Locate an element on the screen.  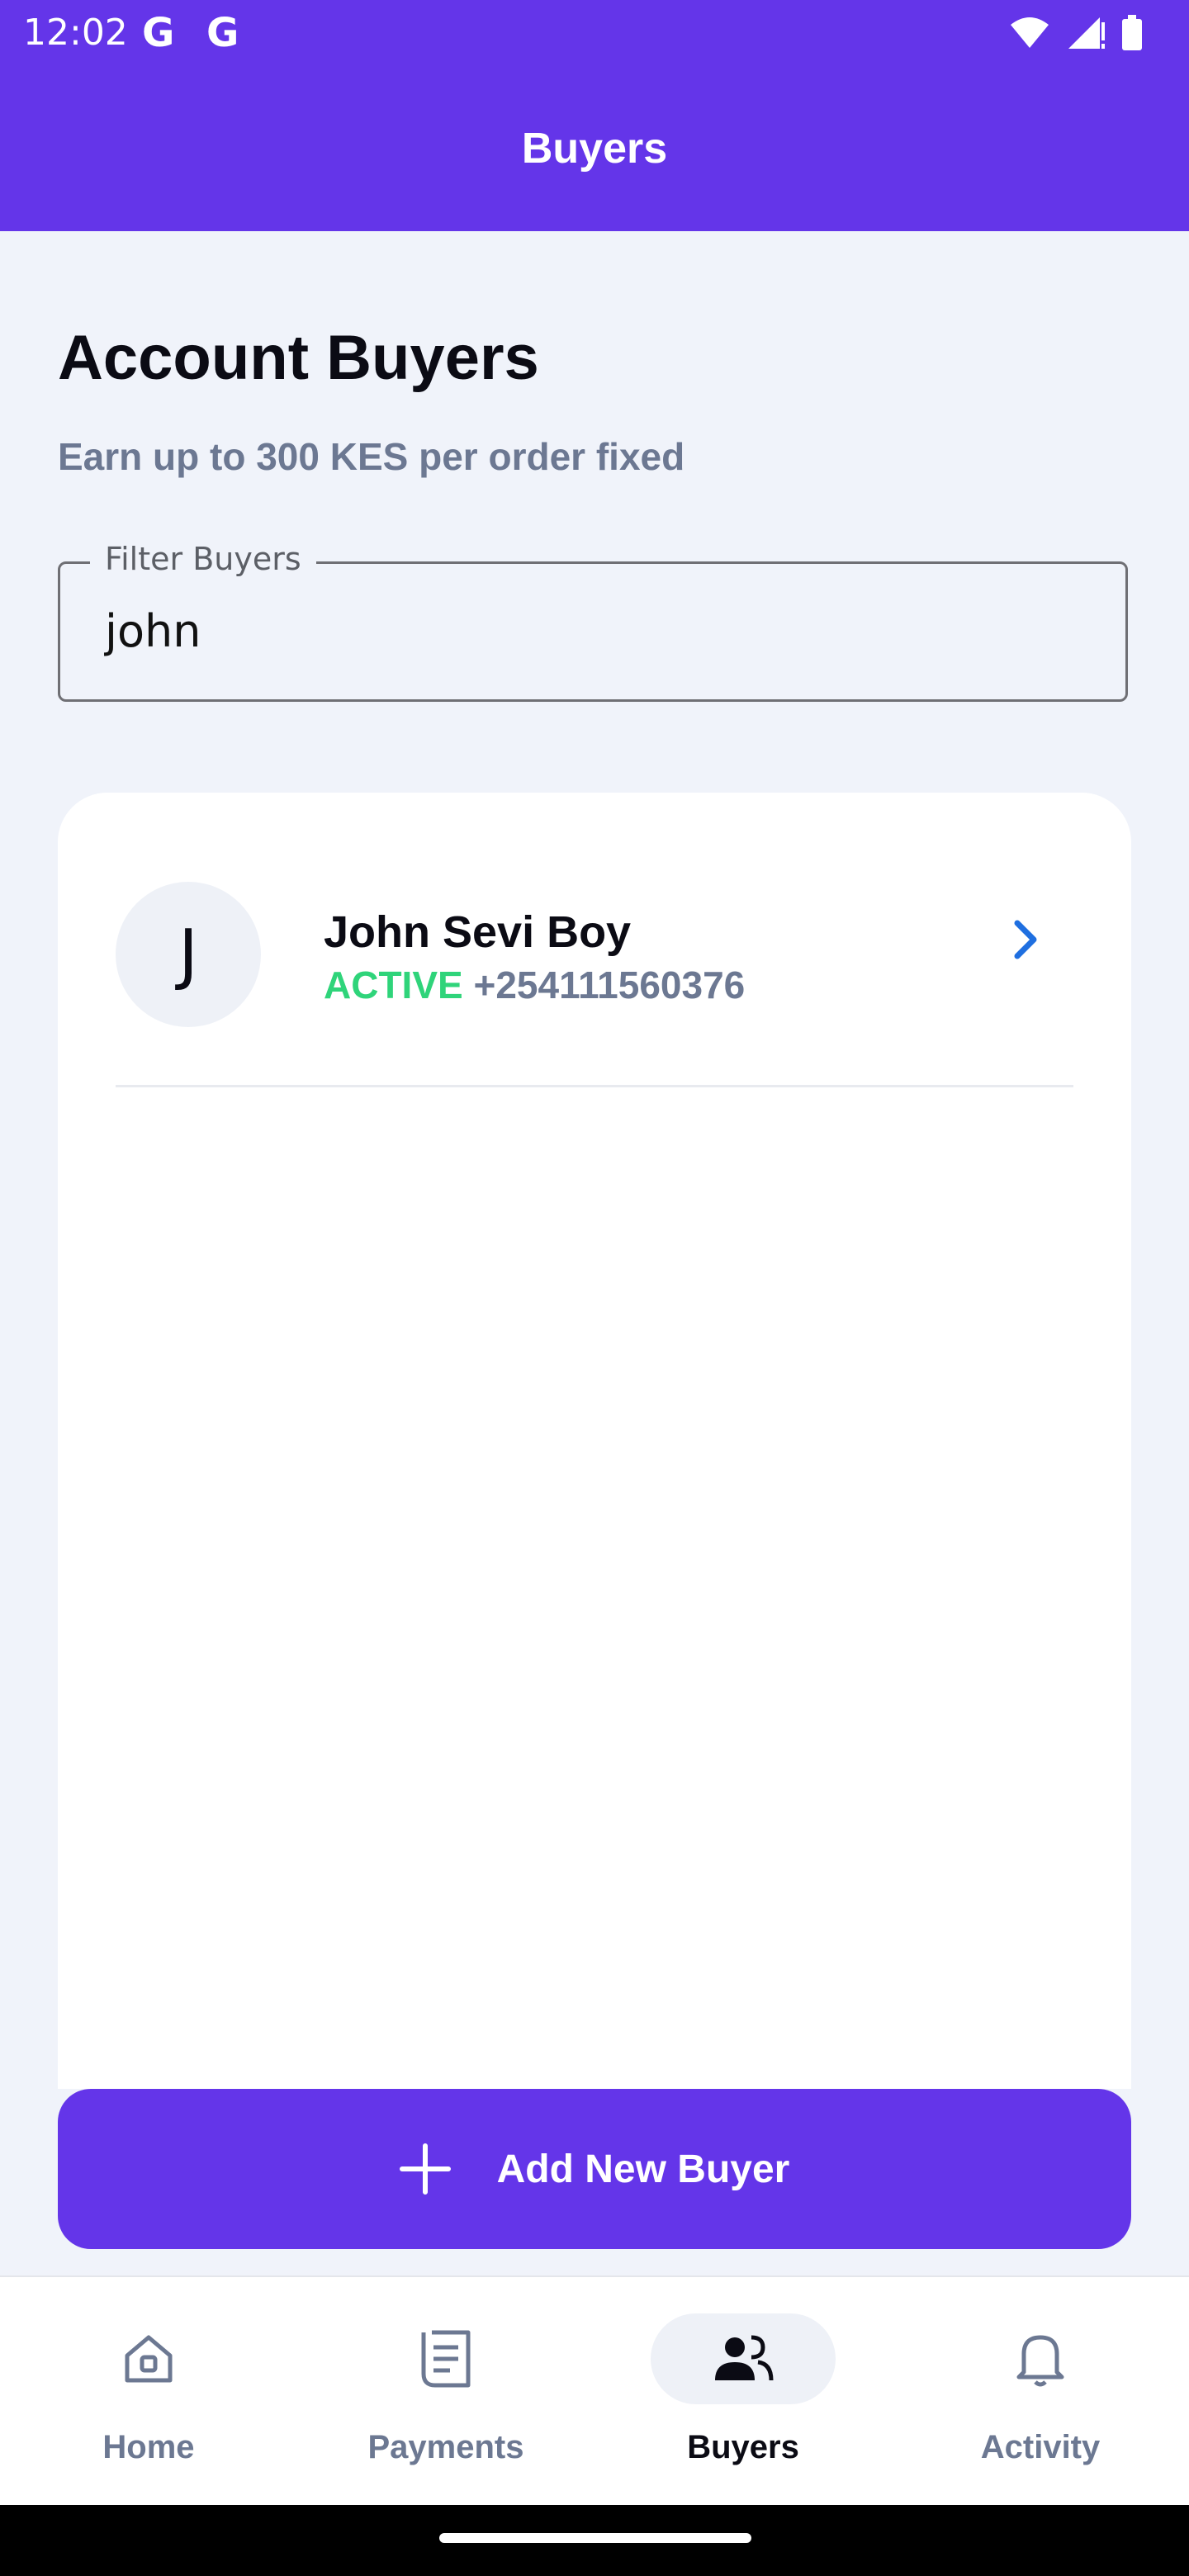
home-icon is located at coordinates (149, 2359).